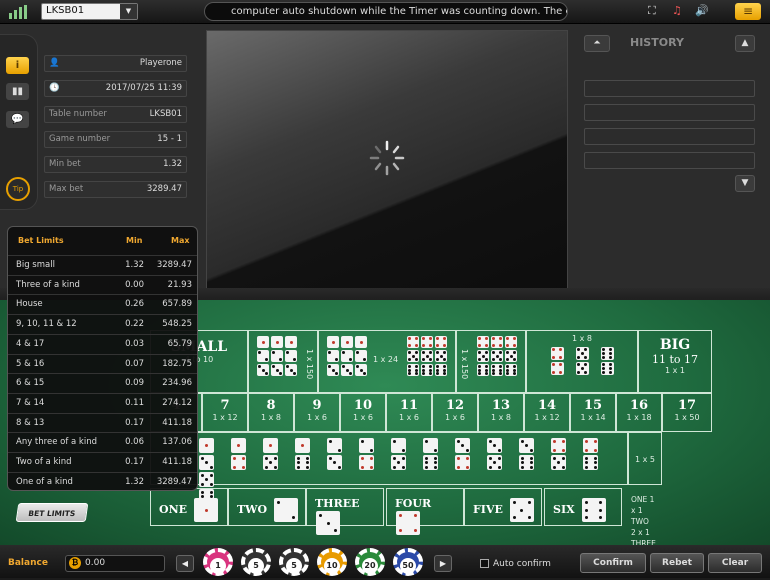 Image resolution: width=770 pixels, height=580 pixels. Describe the element at coordinates (44, 462) in the screenshot. I see `limit-name: Two of a kind` at that location.